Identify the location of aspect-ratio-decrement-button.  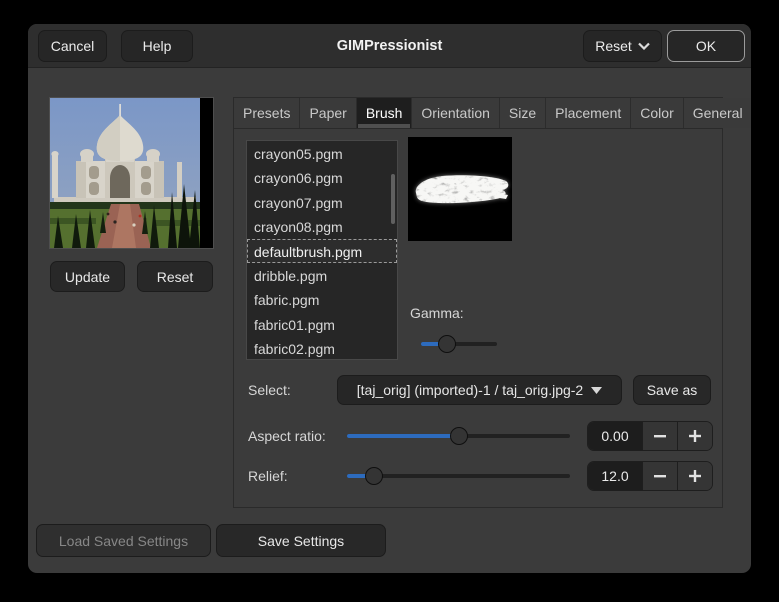
(659, 436).